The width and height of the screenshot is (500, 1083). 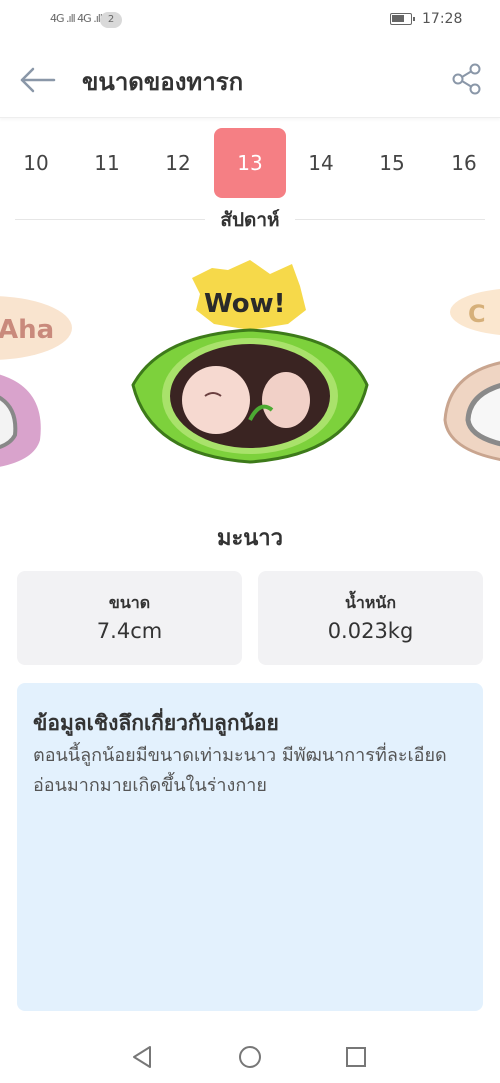 What do you see at coordinates (245, 304) in the screenshot?
I see `wow-text: Wow!` at bounding box center [245, 304].